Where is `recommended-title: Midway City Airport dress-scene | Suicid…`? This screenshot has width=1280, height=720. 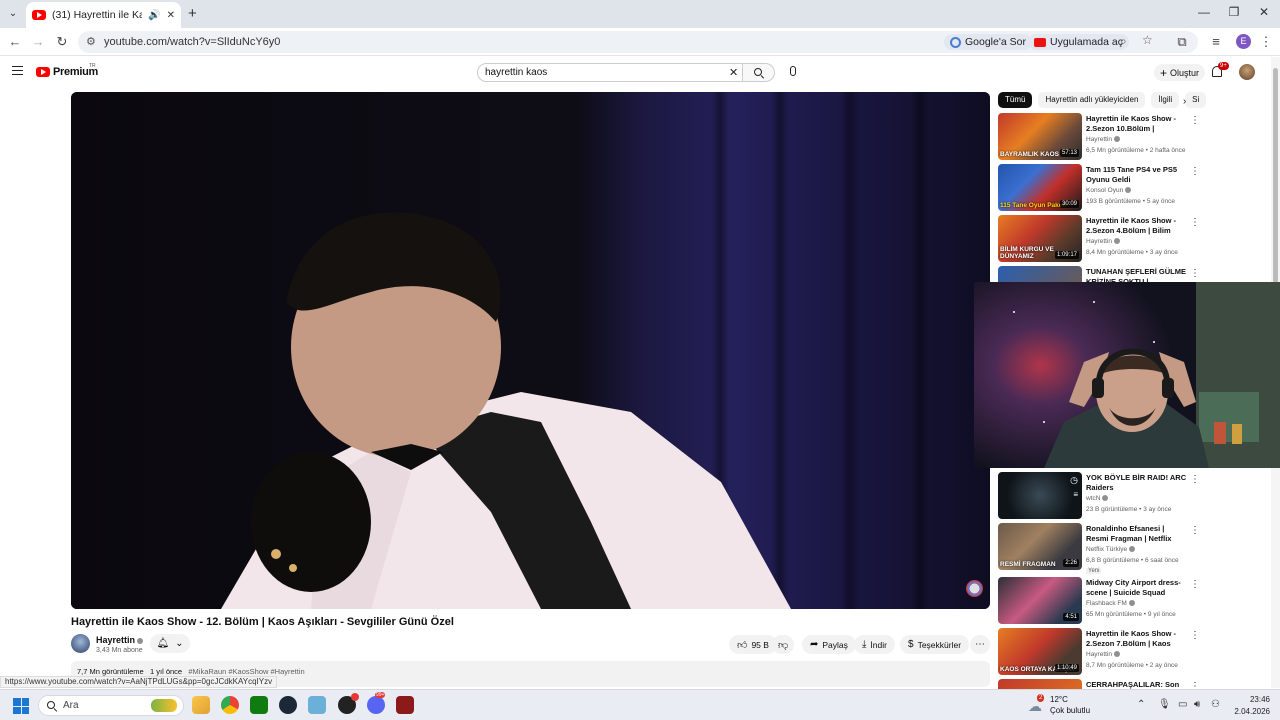
recommended-title: Midway City Airport dress-scene | Suicid… is located at coordinates (1137, 588).